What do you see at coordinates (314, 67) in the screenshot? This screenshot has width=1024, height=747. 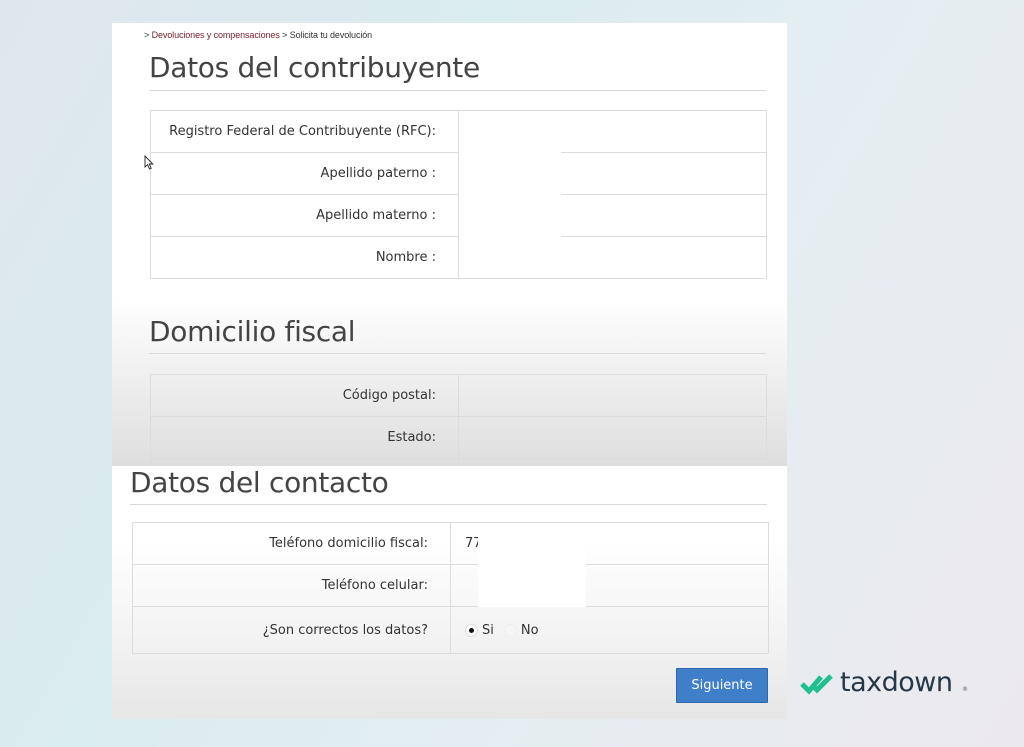 I see `section-title-contribuyente: Datos del contribuyente` at bounding box center [314, 67].